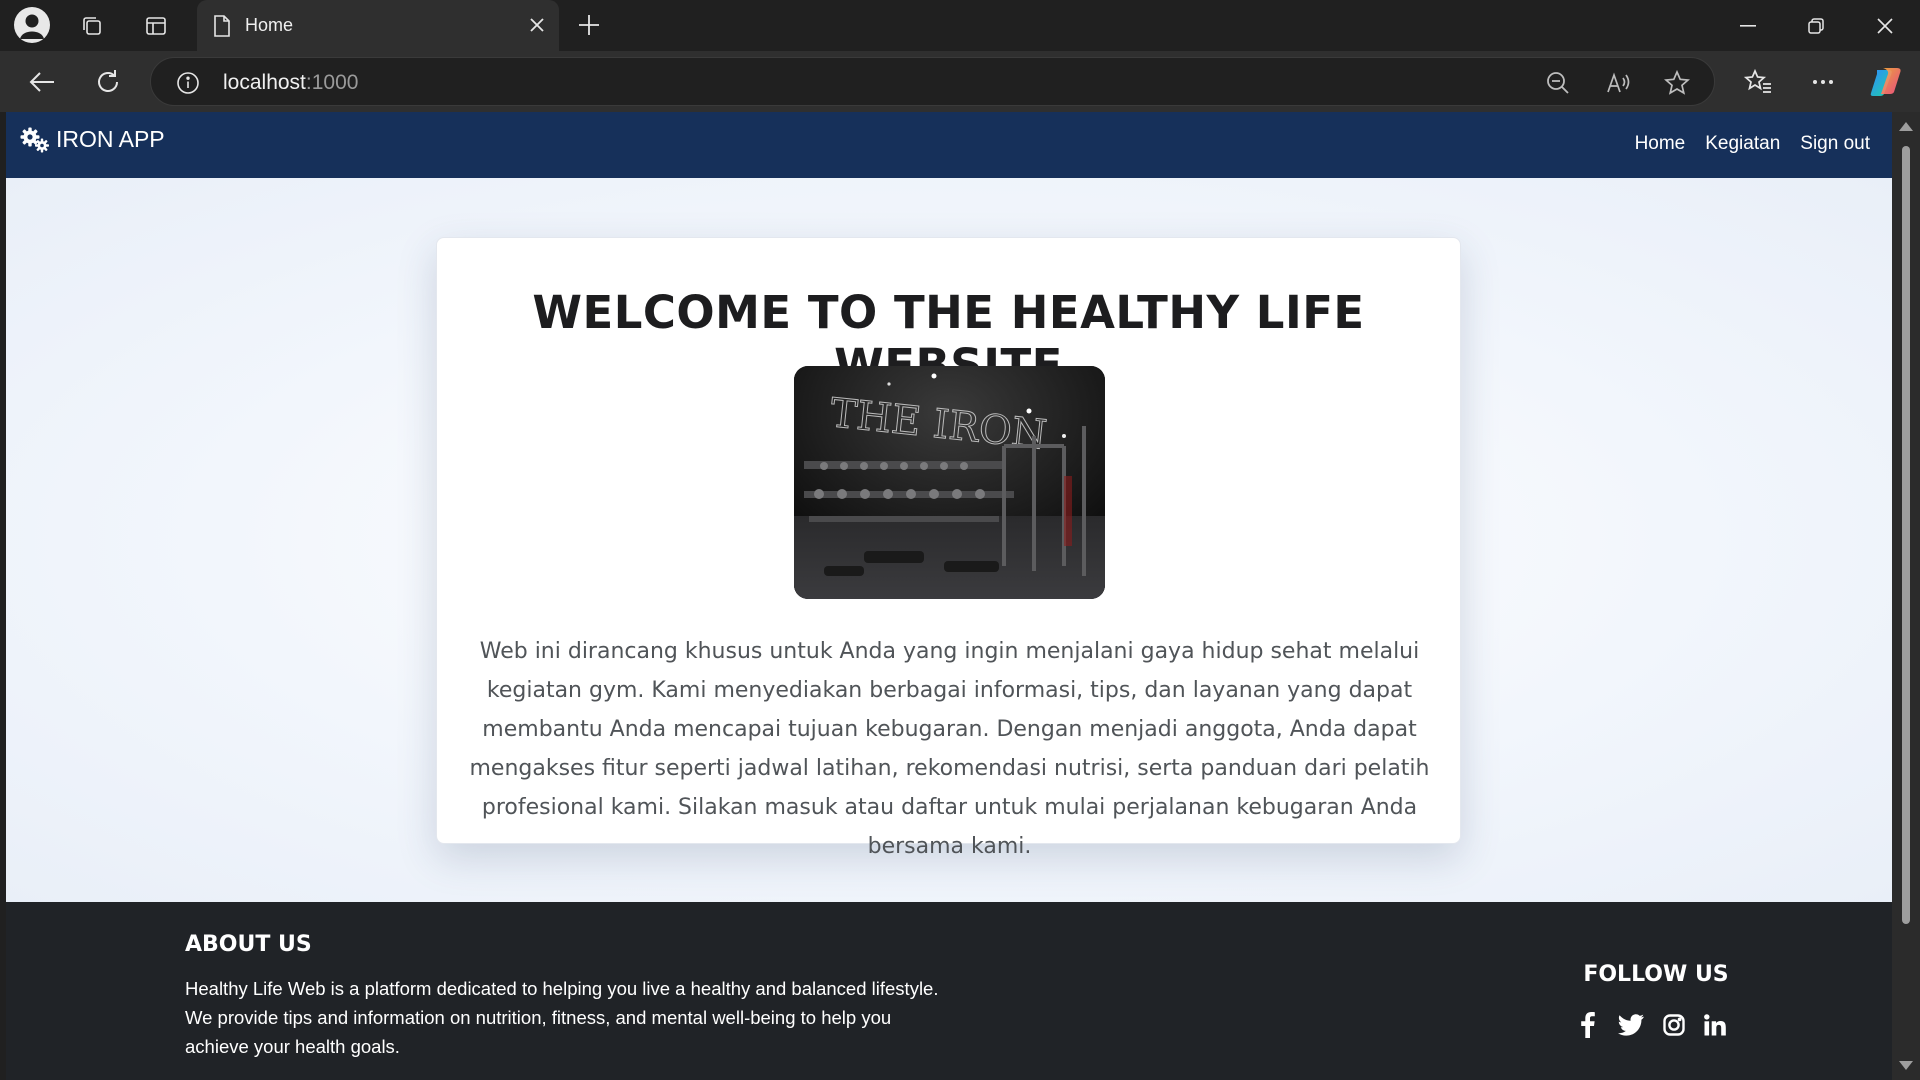 Image resolution: width=1920 pixels, height=1080 pixels. What do you see at coordinates (1906, 126) in the screenshot?
I see `scroll-up-arrow-icon` at bounding box center [1906, 126].